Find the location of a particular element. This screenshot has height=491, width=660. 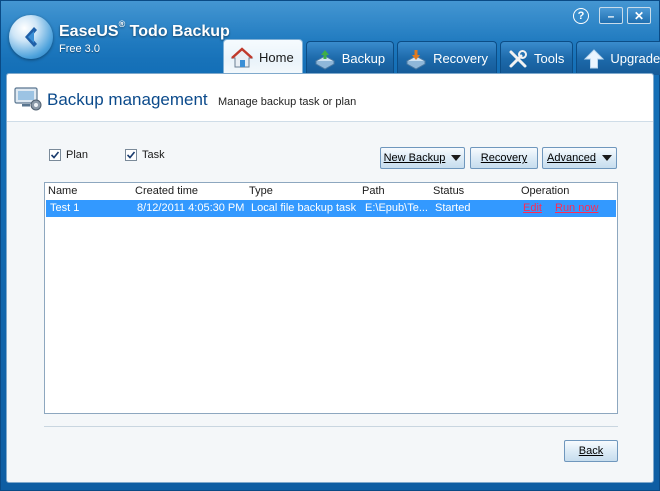

tab-backup: Backup is located at coordinates (350, 58).